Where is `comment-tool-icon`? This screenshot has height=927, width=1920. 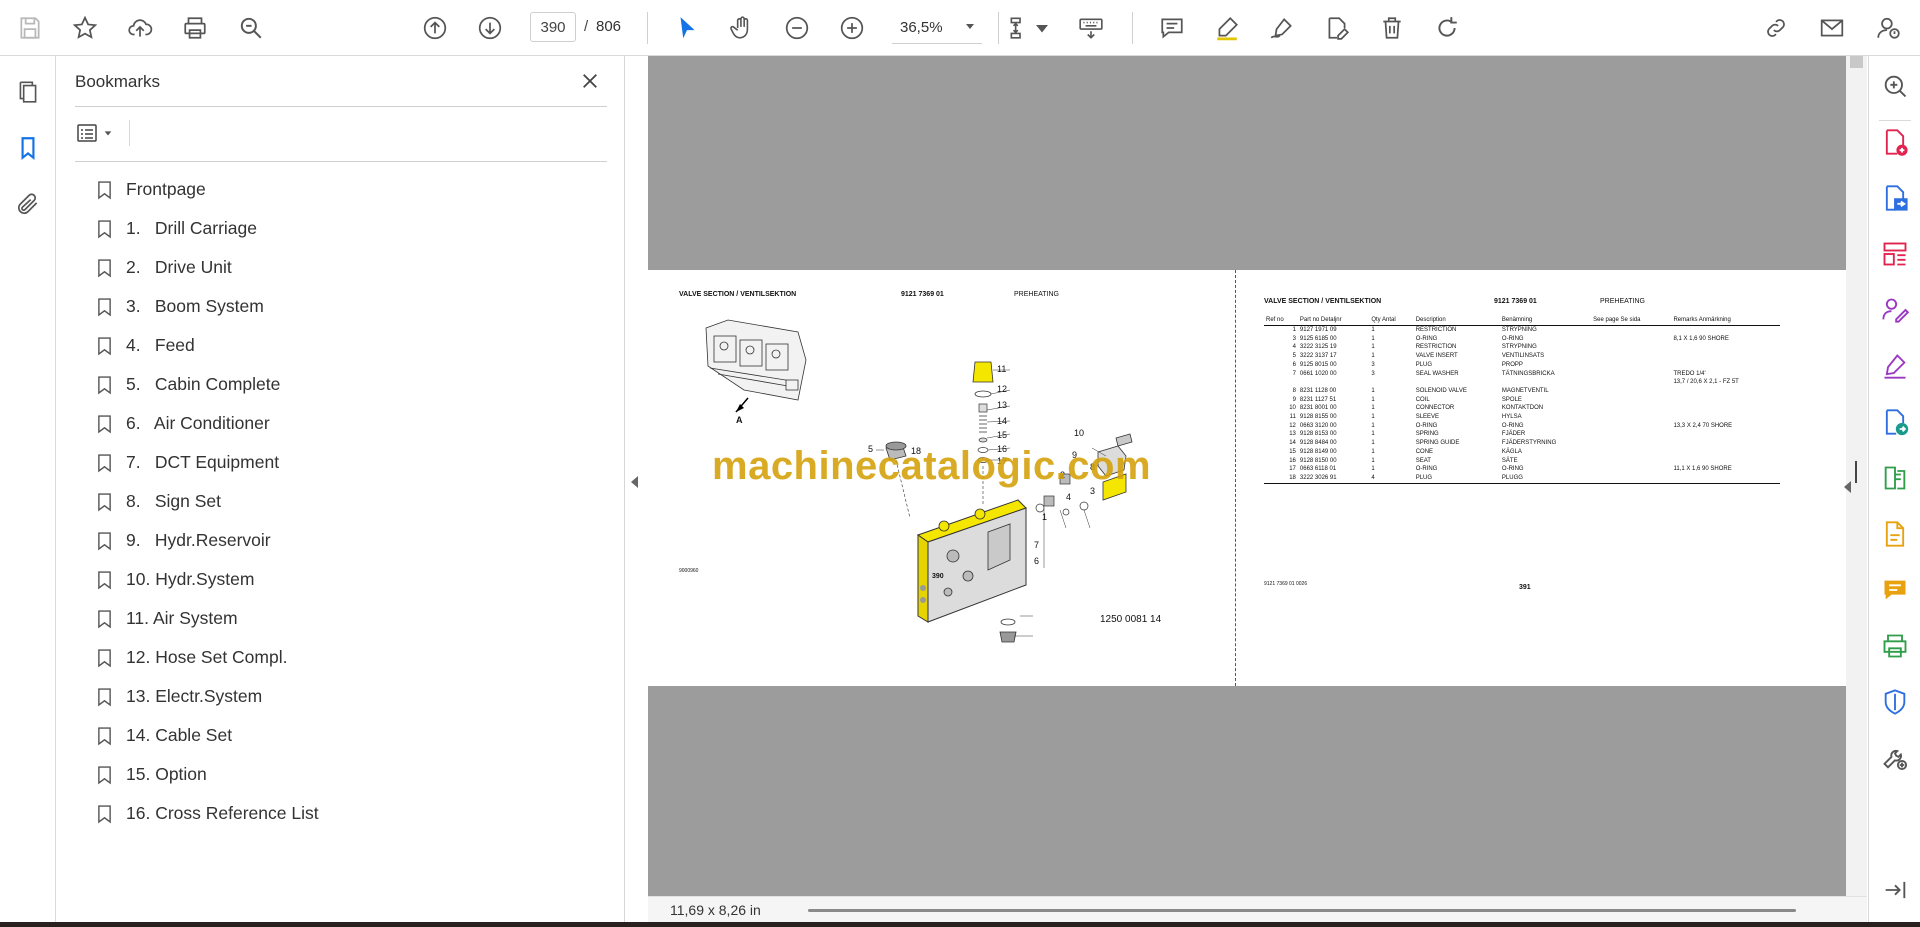
comment-tool-icon is located at coordinates (1895, 590).